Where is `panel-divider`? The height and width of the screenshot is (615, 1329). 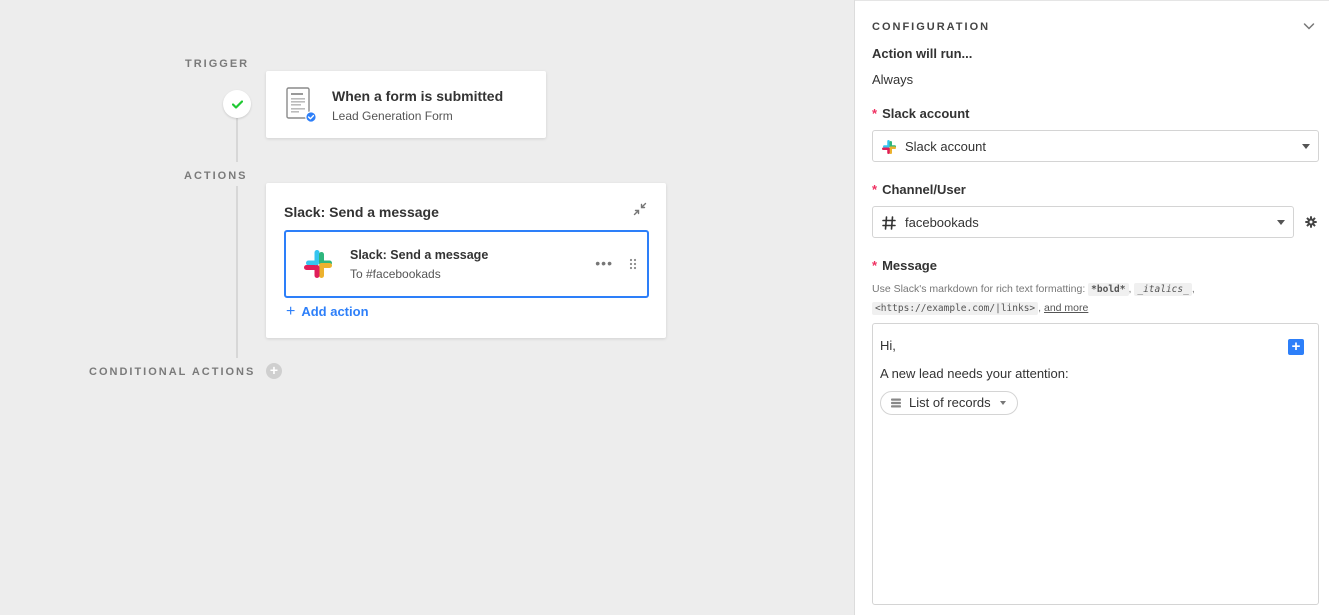
panel-divider is located at coordinates (1092, 0).